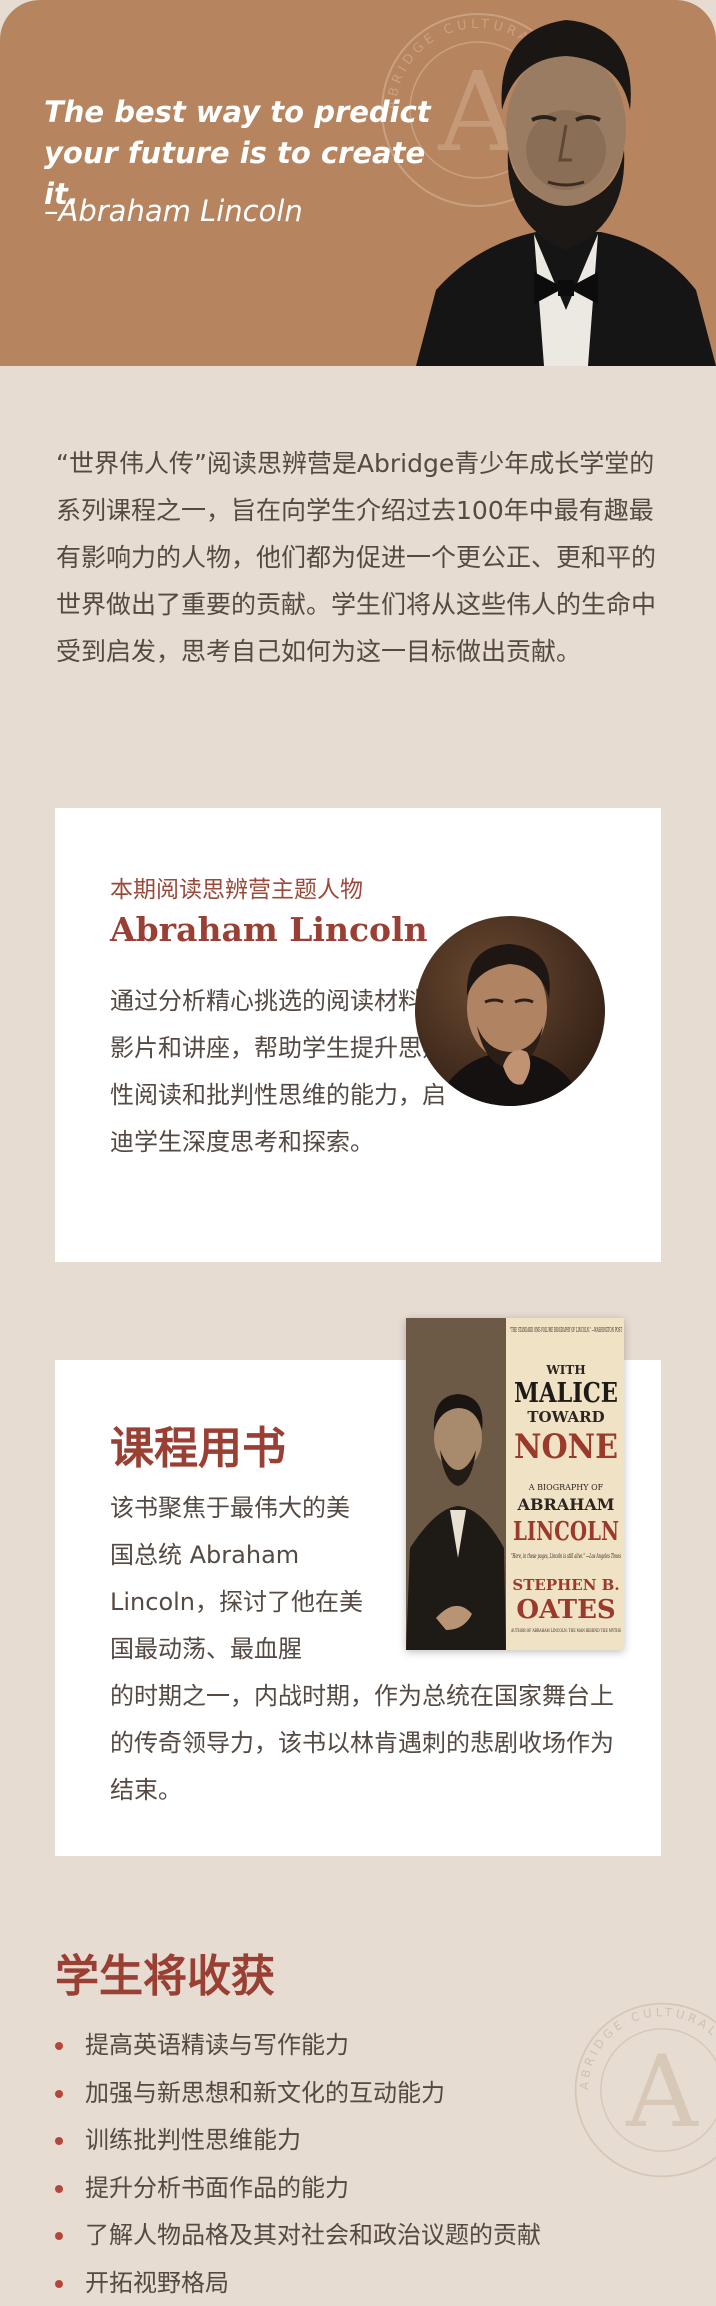 This screenshot has width=716, height=2306. What do you see at coordinates (566, 1532) in the screenshot?
I see `book-name-line2: LINCOLN` at bounding box center [566, 1532].